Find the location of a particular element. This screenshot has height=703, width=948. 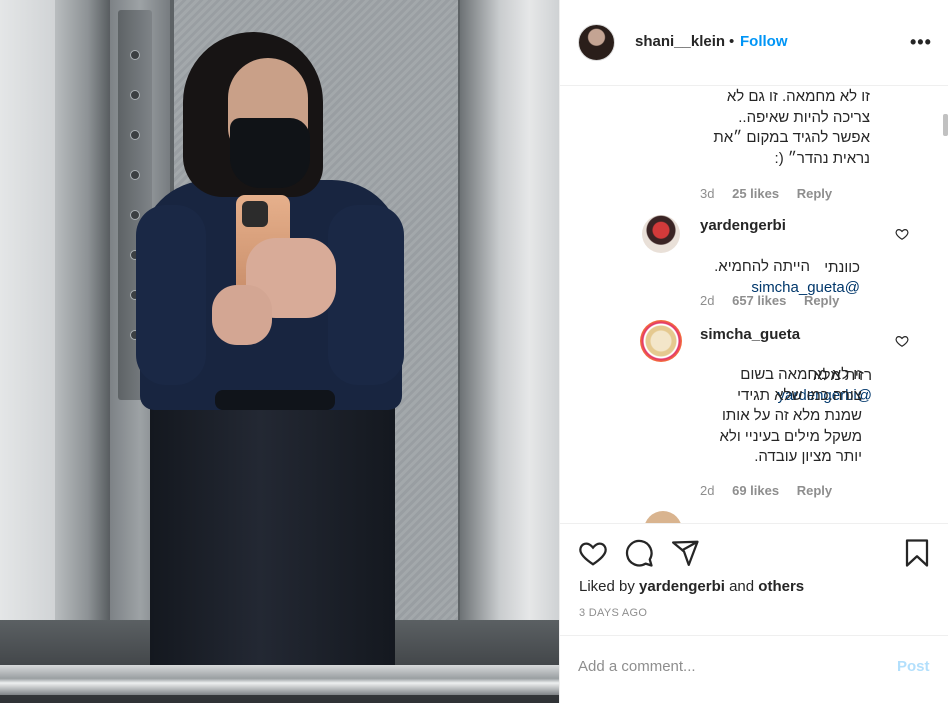

comment-time: 3d is located at coordinates (707, 193).